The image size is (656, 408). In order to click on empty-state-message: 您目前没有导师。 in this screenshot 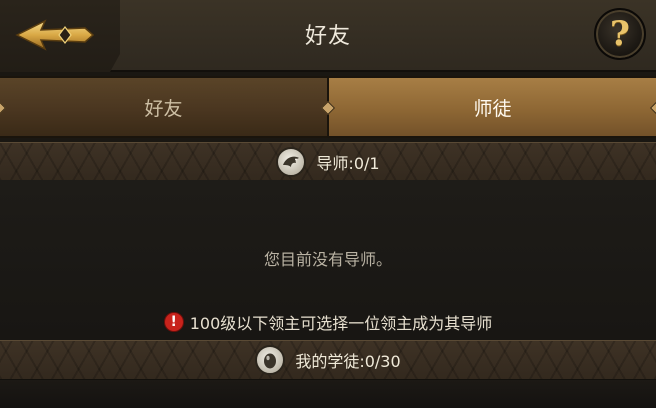, I will do `click(327, 259)`.